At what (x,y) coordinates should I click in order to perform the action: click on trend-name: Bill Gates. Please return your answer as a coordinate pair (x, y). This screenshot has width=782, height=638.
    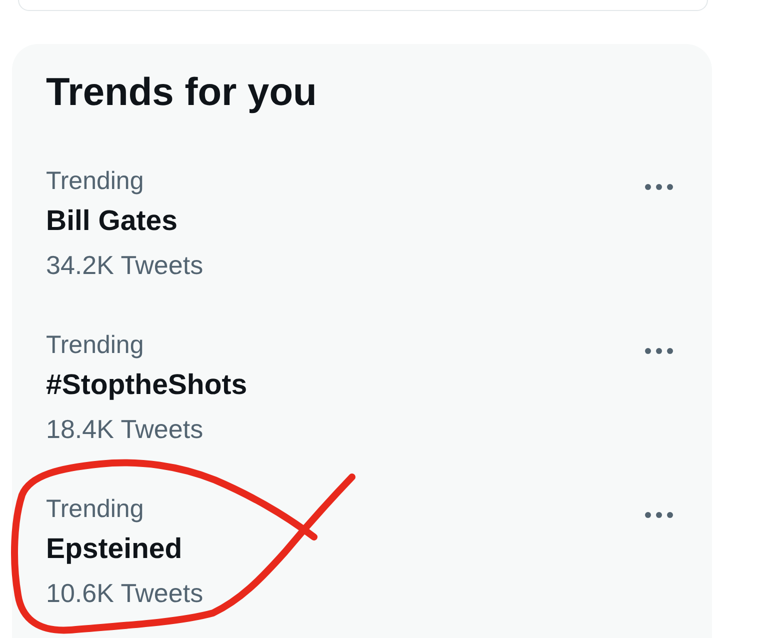
    Looking at the image, I should click on (112, 221).